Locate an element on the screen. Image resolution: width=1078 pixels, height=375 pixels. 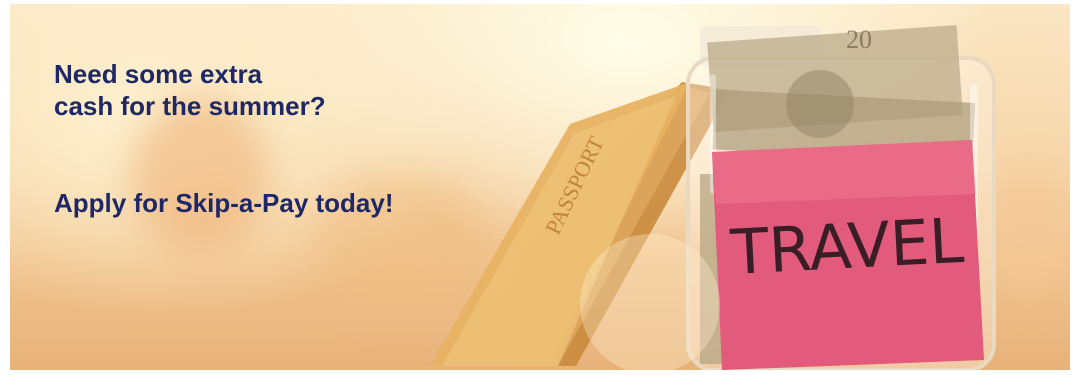
headline-line-2: cash for the summer? is located at coordinates (190, 106).